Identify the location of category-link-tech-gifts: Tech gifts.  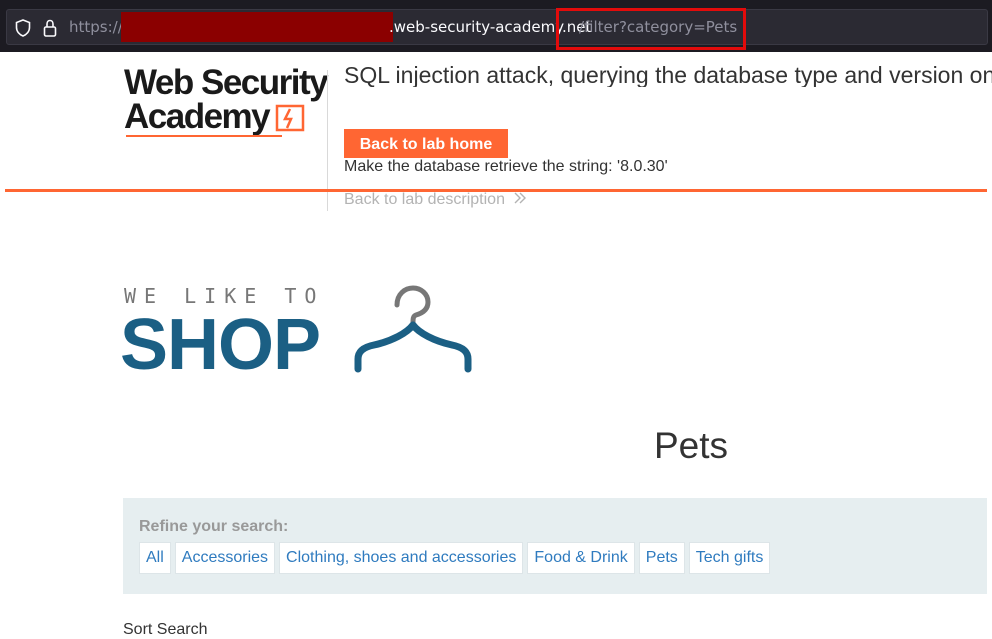
(729, 558).